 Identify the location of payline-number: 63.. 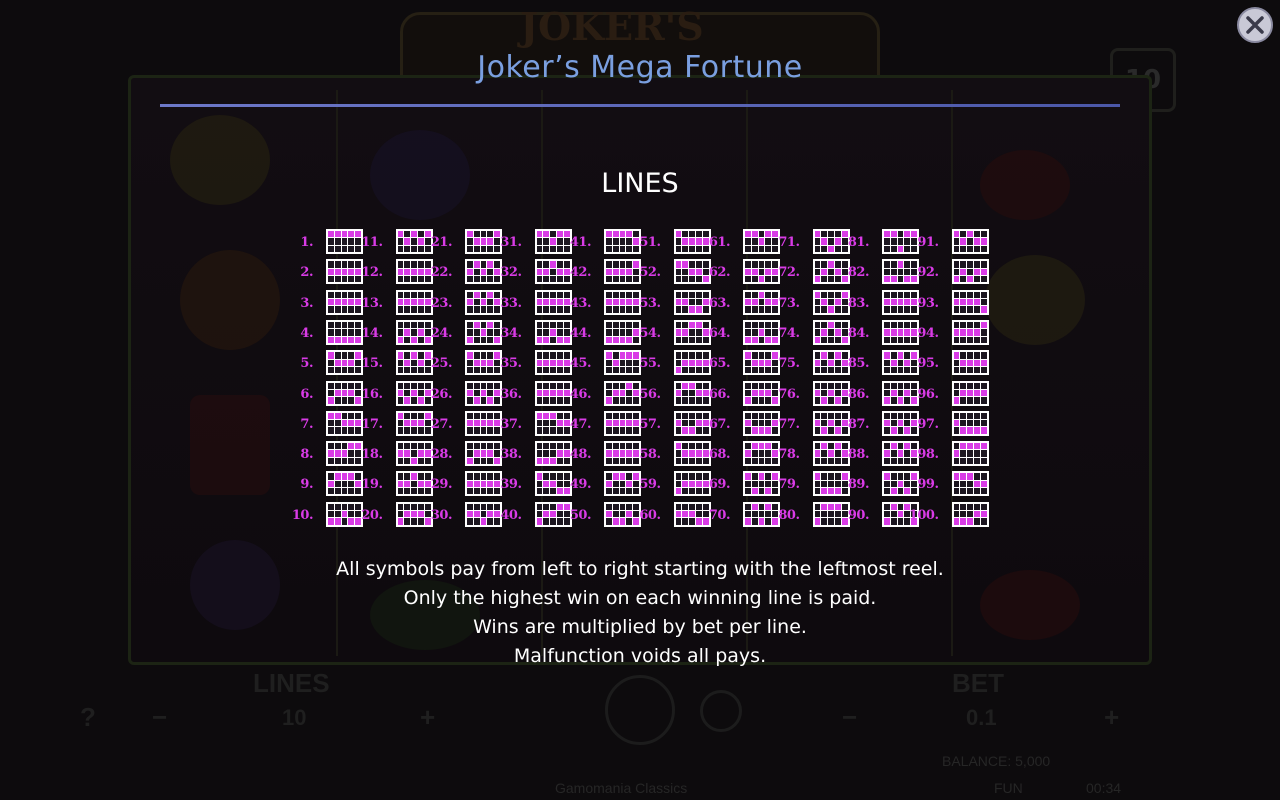
(719, 303).